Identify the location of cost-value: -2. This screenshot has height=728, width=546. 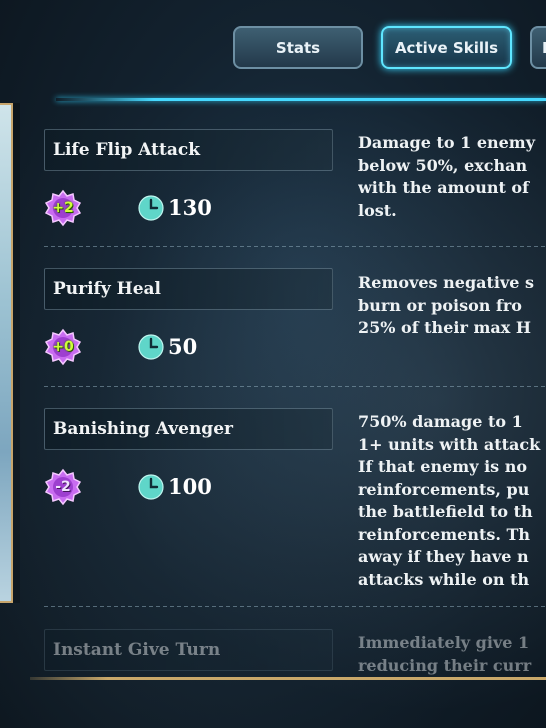
(63, 487).